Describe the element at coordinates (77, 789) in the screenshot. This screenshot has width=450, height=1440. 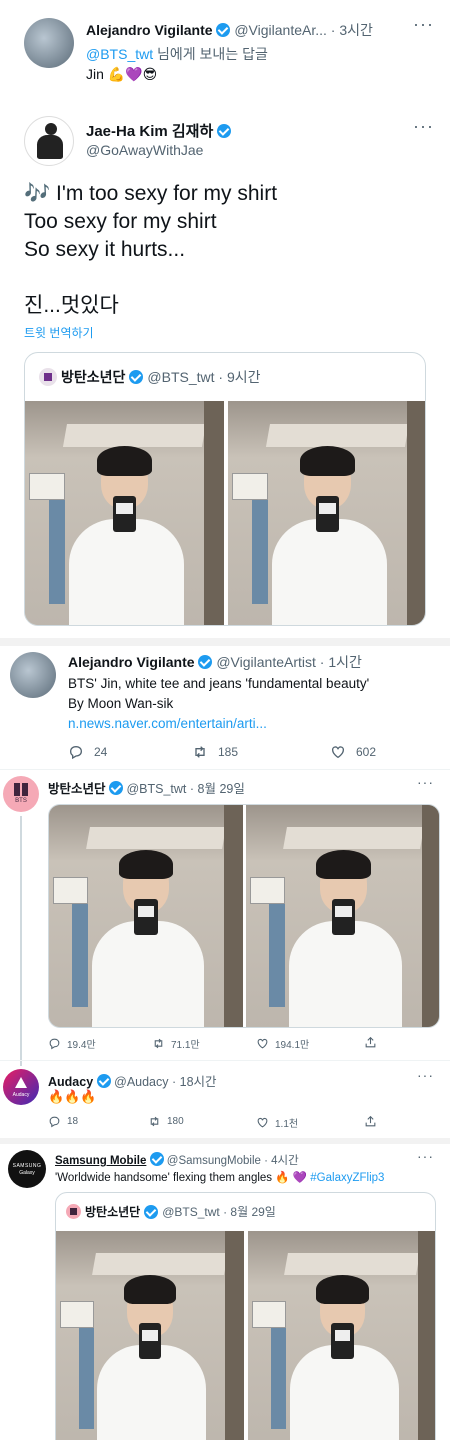
I see `author-name: 방탄소년단` at that location.